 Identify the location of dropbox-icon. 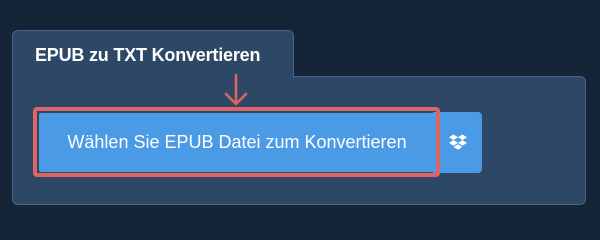
(457, 142).